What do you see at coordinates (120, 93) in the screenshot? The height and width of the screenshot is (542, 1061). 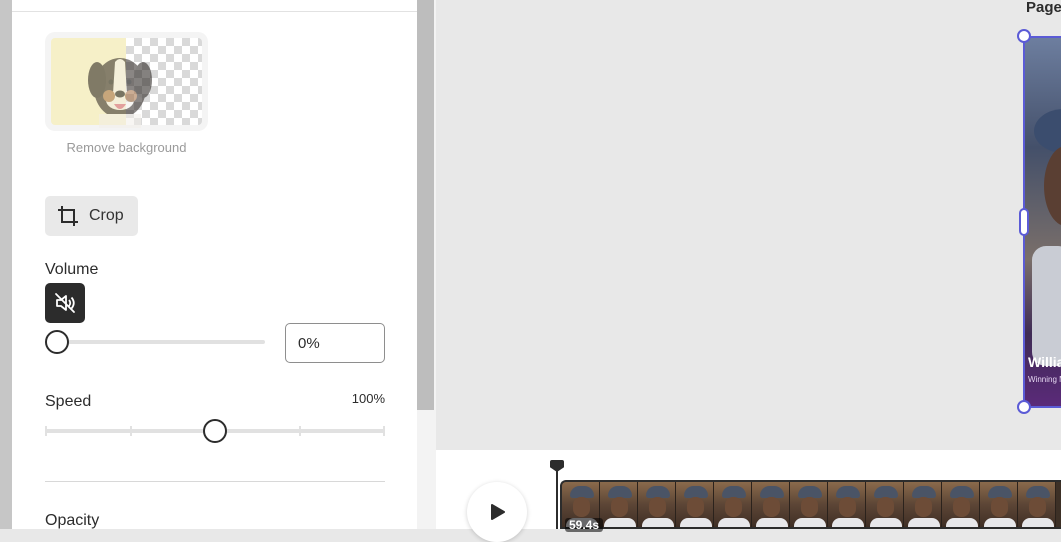 I see `dog-illustration` at bounding box center [120, 93].